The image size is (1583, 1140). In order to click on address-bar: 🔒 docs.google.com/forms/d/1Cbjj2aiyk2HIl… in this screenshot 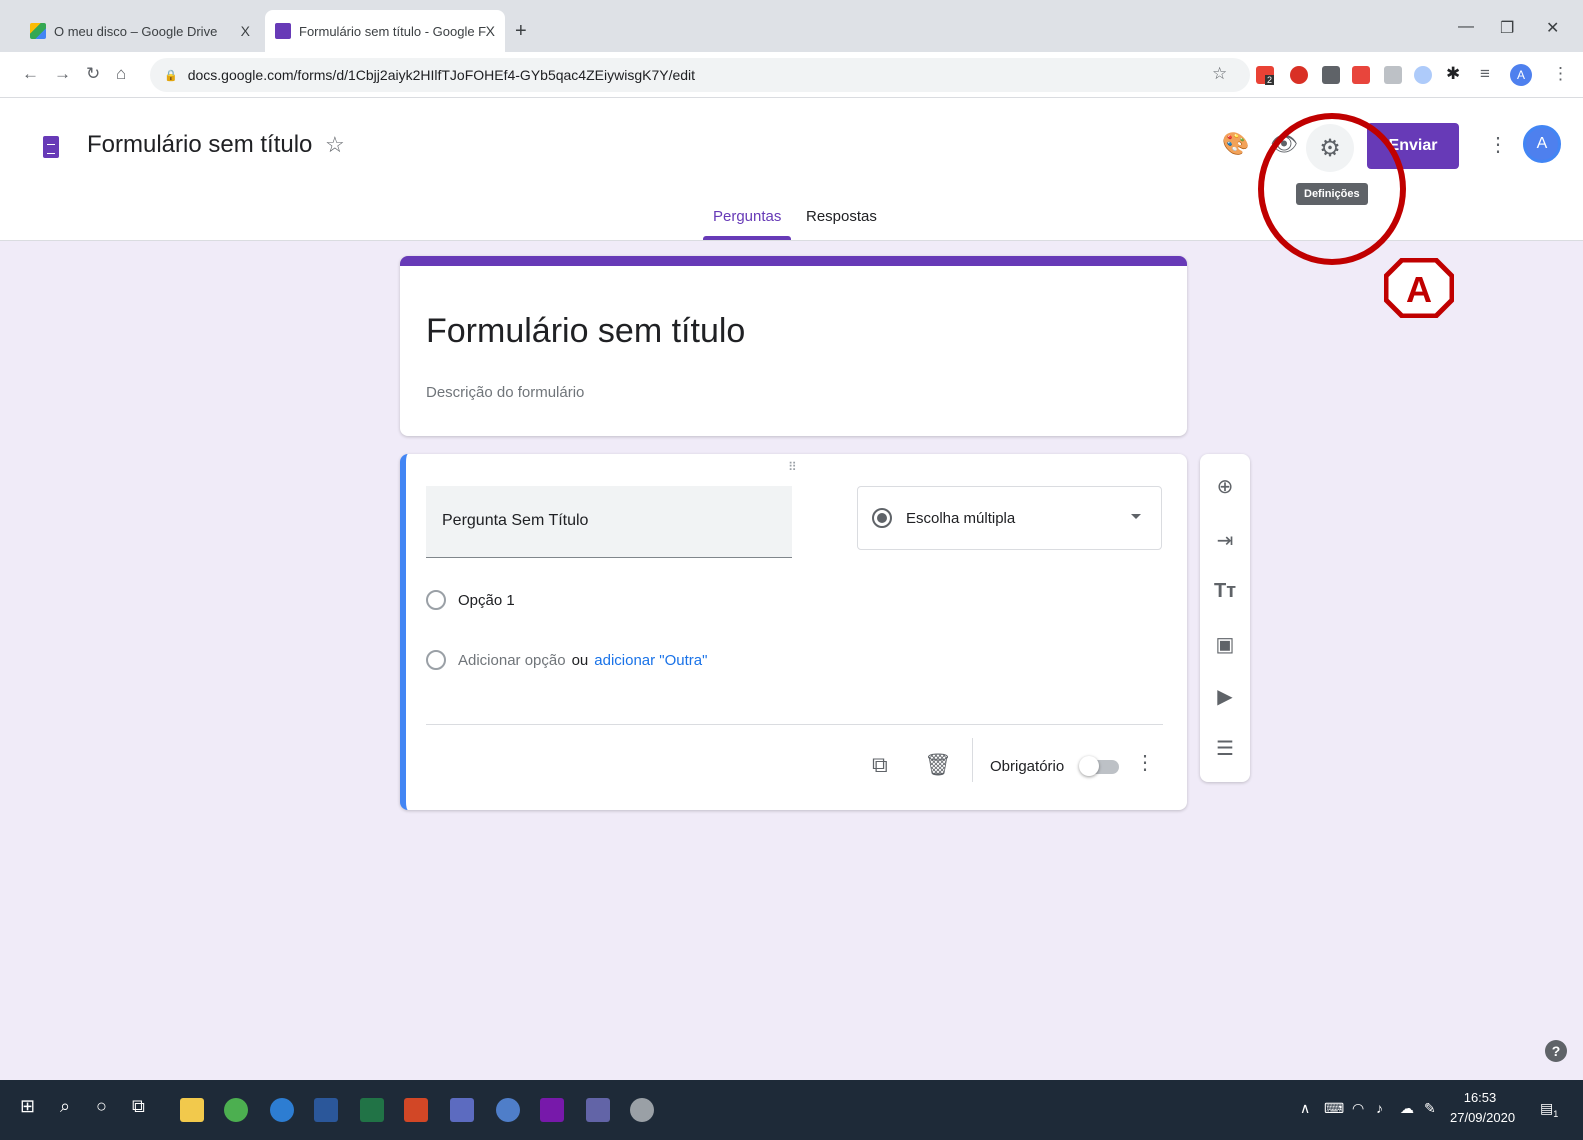, I will do `click(700, 75)`.